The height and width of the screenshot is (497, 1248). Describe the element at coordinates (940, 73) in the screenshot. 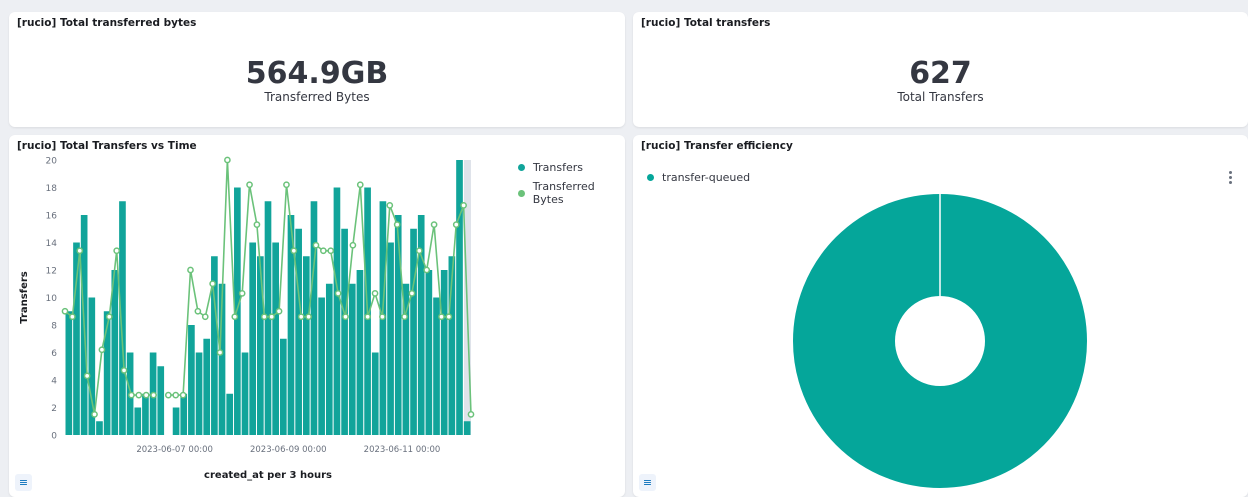

I see `metric-value: 627` at that location.